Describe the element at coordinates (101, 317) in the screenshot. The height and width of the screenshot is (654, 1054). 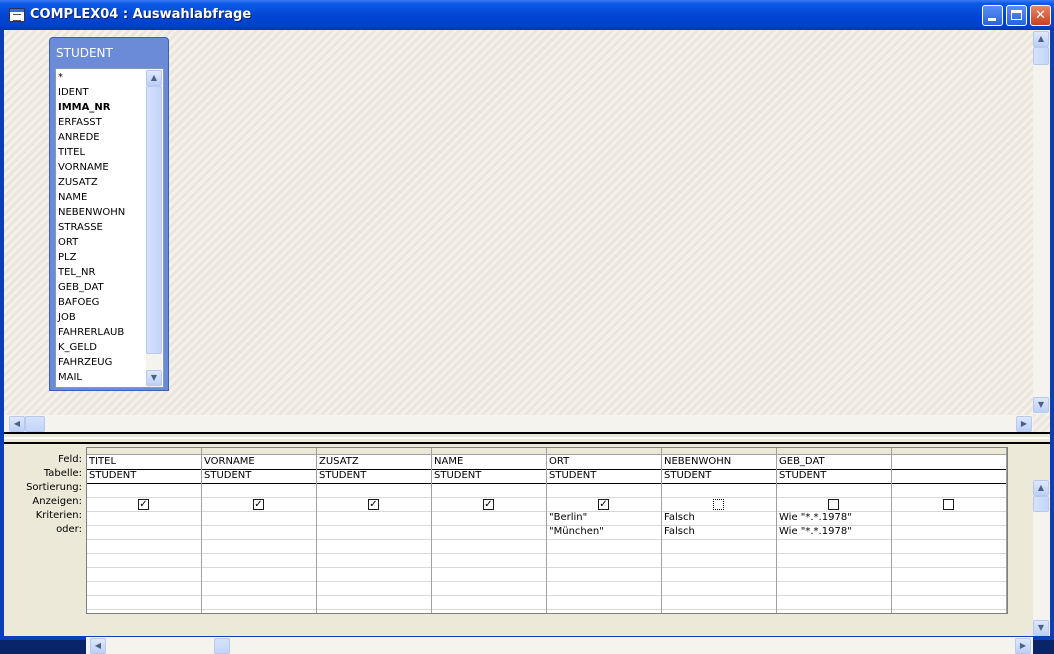
I see `field-list-item: JOB` at that location.